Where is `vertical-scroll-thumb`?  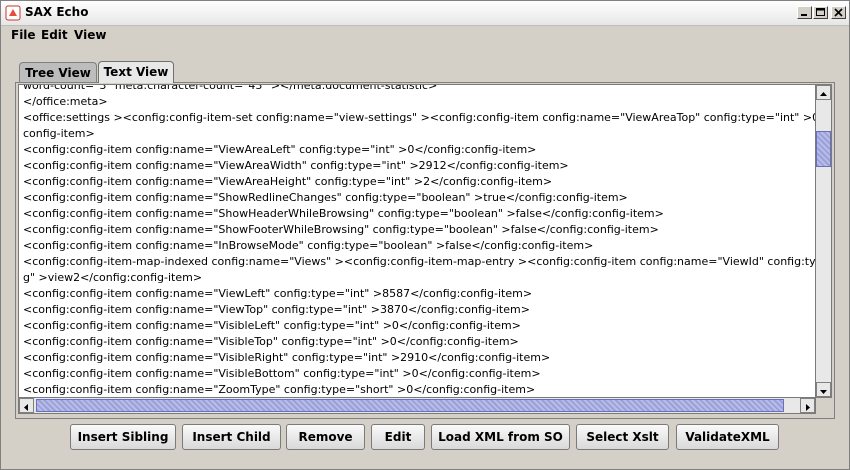 vertical-scroll-thumb is located at coordinates (823, 149).